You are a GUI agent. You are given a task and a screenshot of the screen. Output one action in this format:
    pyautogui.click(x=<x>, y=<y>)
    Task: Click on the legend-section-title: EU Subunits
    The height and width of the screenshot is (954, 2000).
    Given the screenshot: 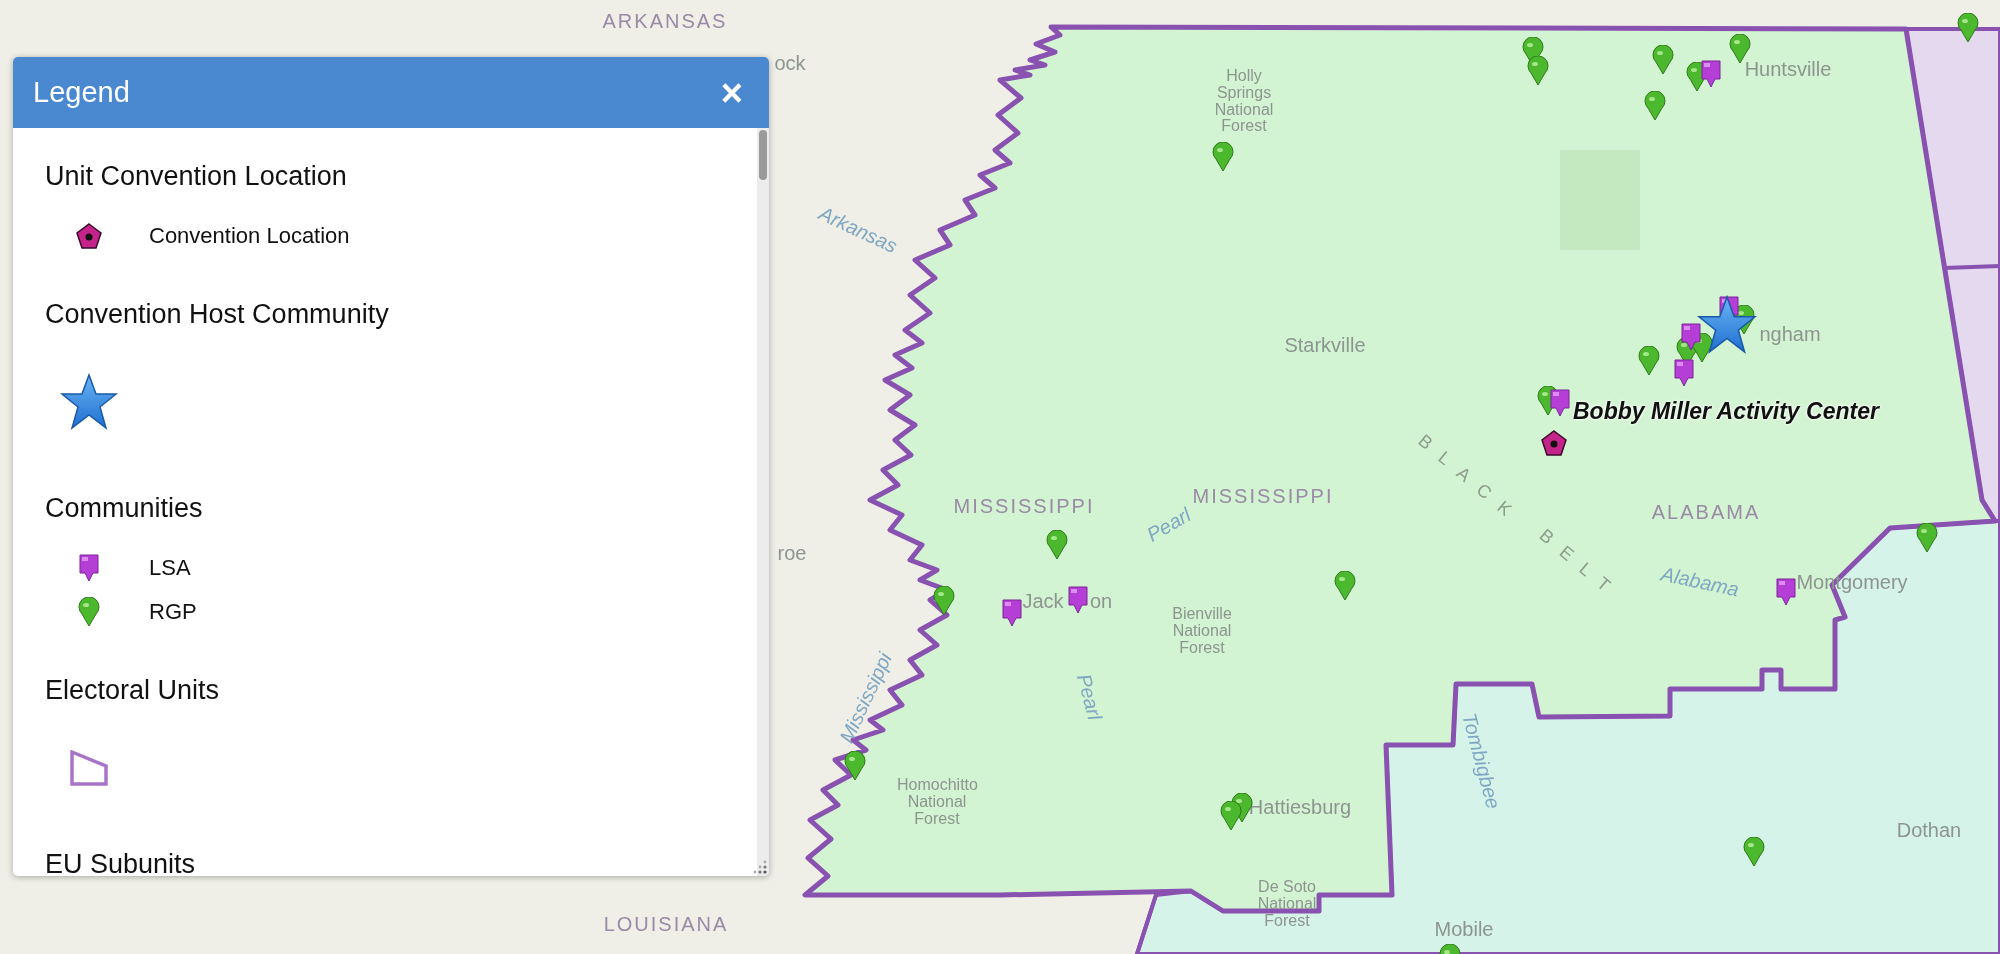 What is the action you would take?
    pyautogui.click(x=121, y=862)
    